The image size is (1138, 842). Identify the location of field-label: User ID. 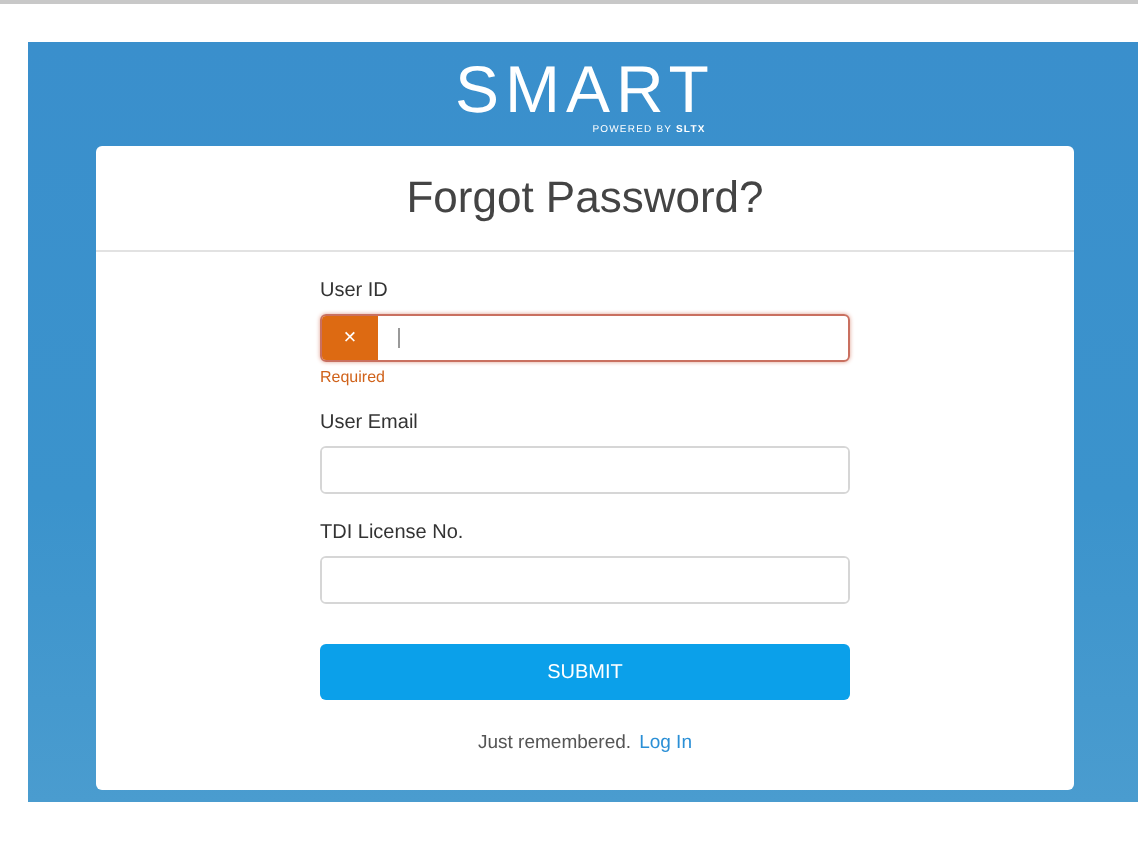
(355, 291).